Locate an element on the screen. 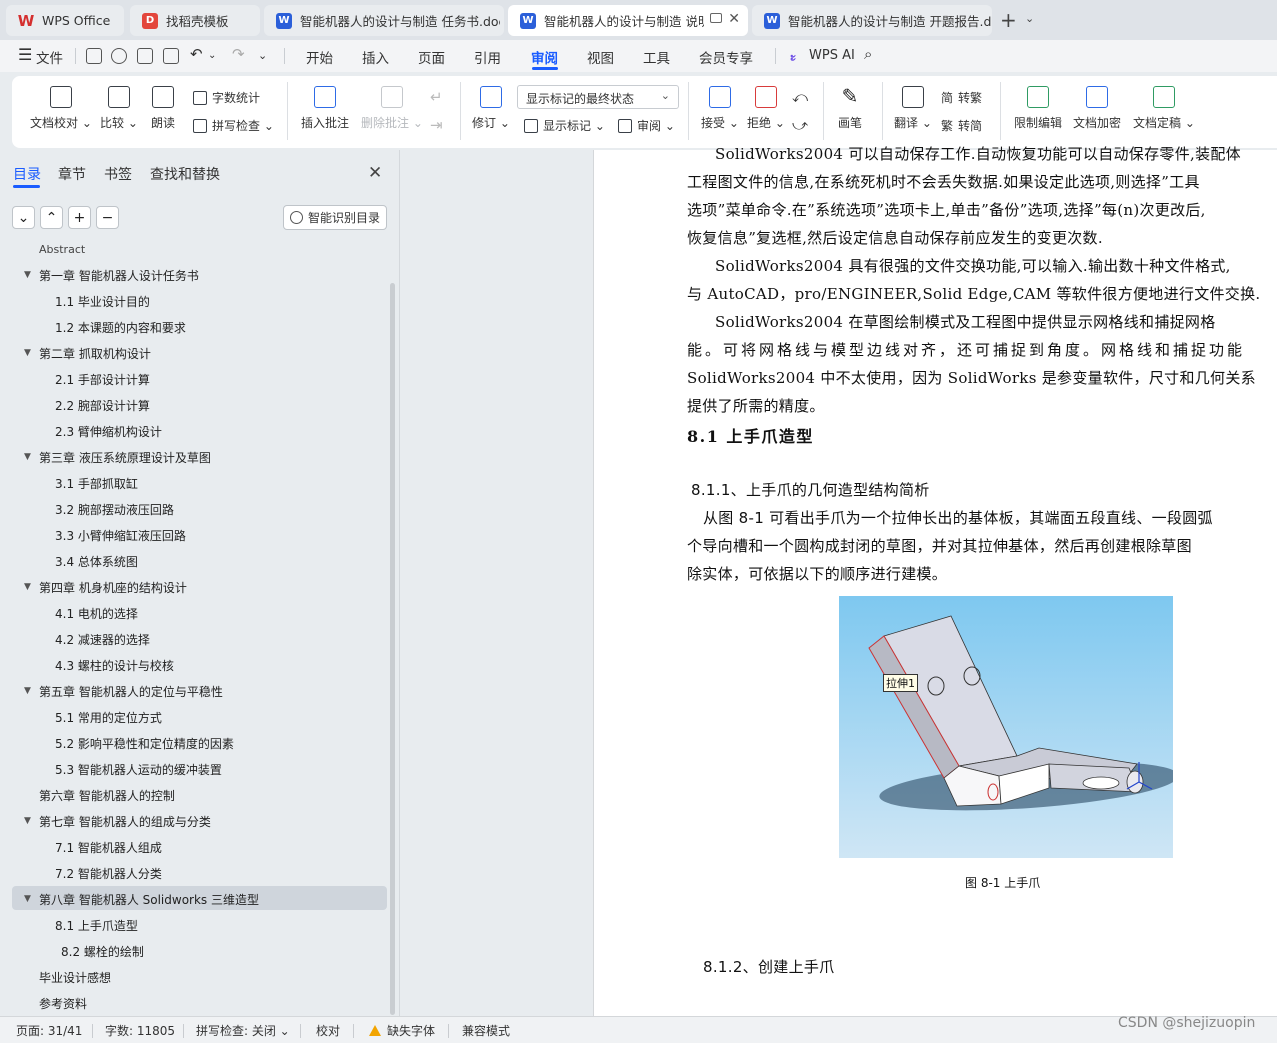 This screenshot has height=1043, width=1277. delete-comment-button: 删除批注 ⌄ is located at coordinates (392, 108).